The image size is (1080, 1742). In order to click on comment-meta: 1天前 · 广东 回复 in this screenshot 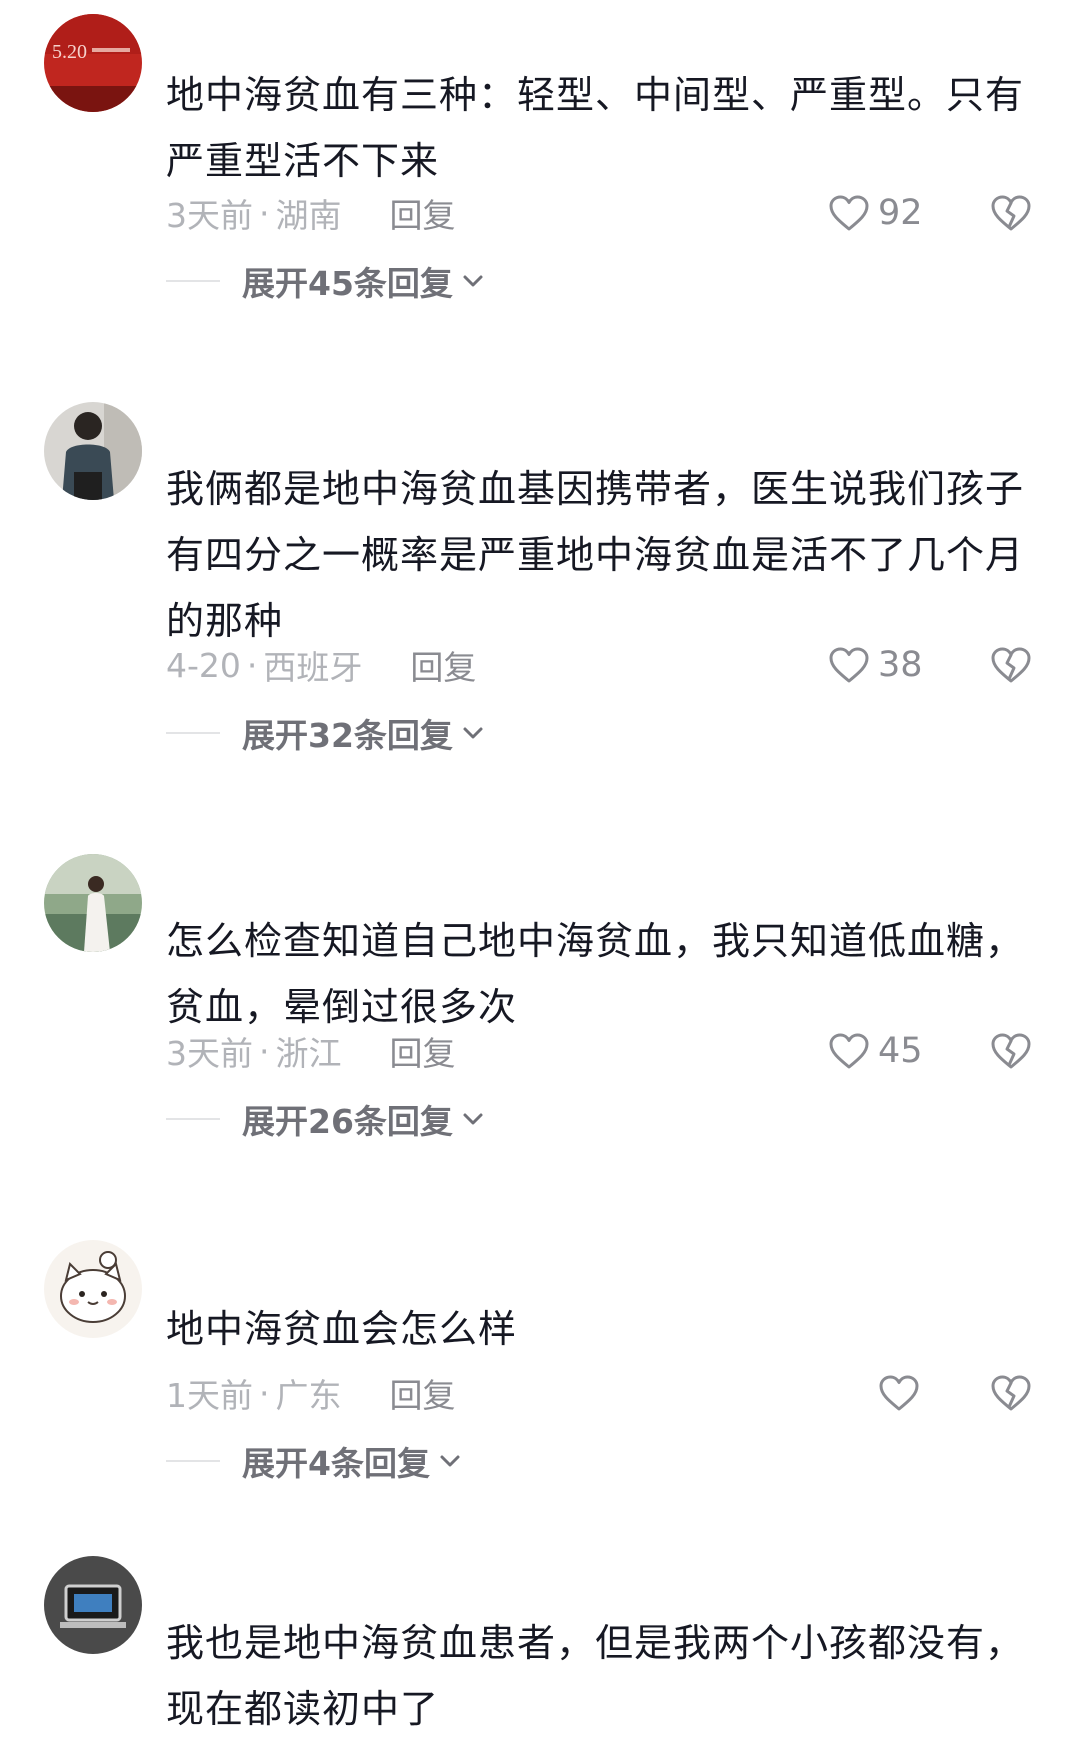, I will do `click(311, 1393)`.